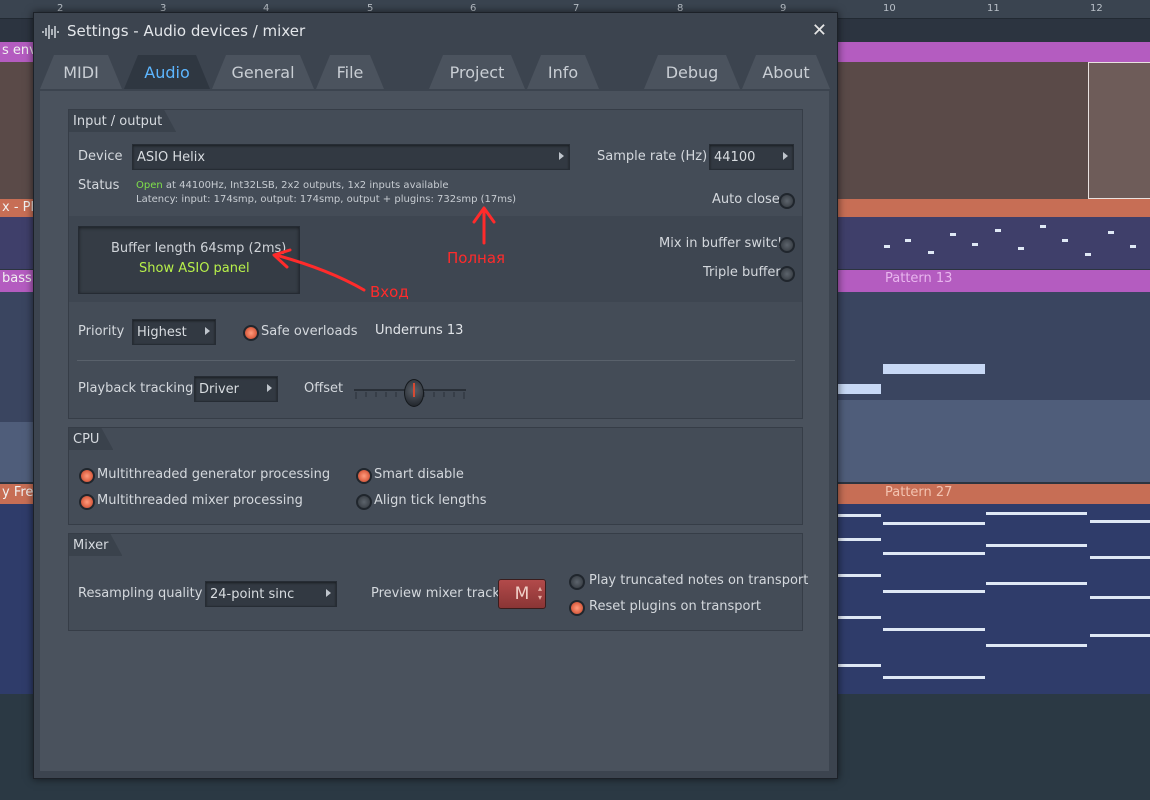 The width and height of the screenshot is (1150, 800). Describe the element at coordinates (742, 272) in the screenshot. I see `triple-buffer-label: Triple buffer` at that location.